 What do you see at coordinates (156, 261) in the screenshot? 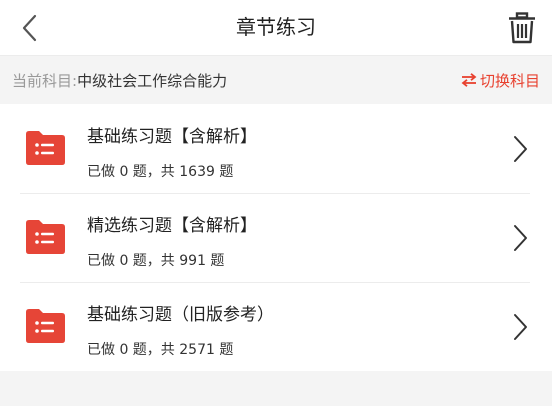
I see `item-progress: 已做 0 题，共 991 题` at bounding box center [156, 261].